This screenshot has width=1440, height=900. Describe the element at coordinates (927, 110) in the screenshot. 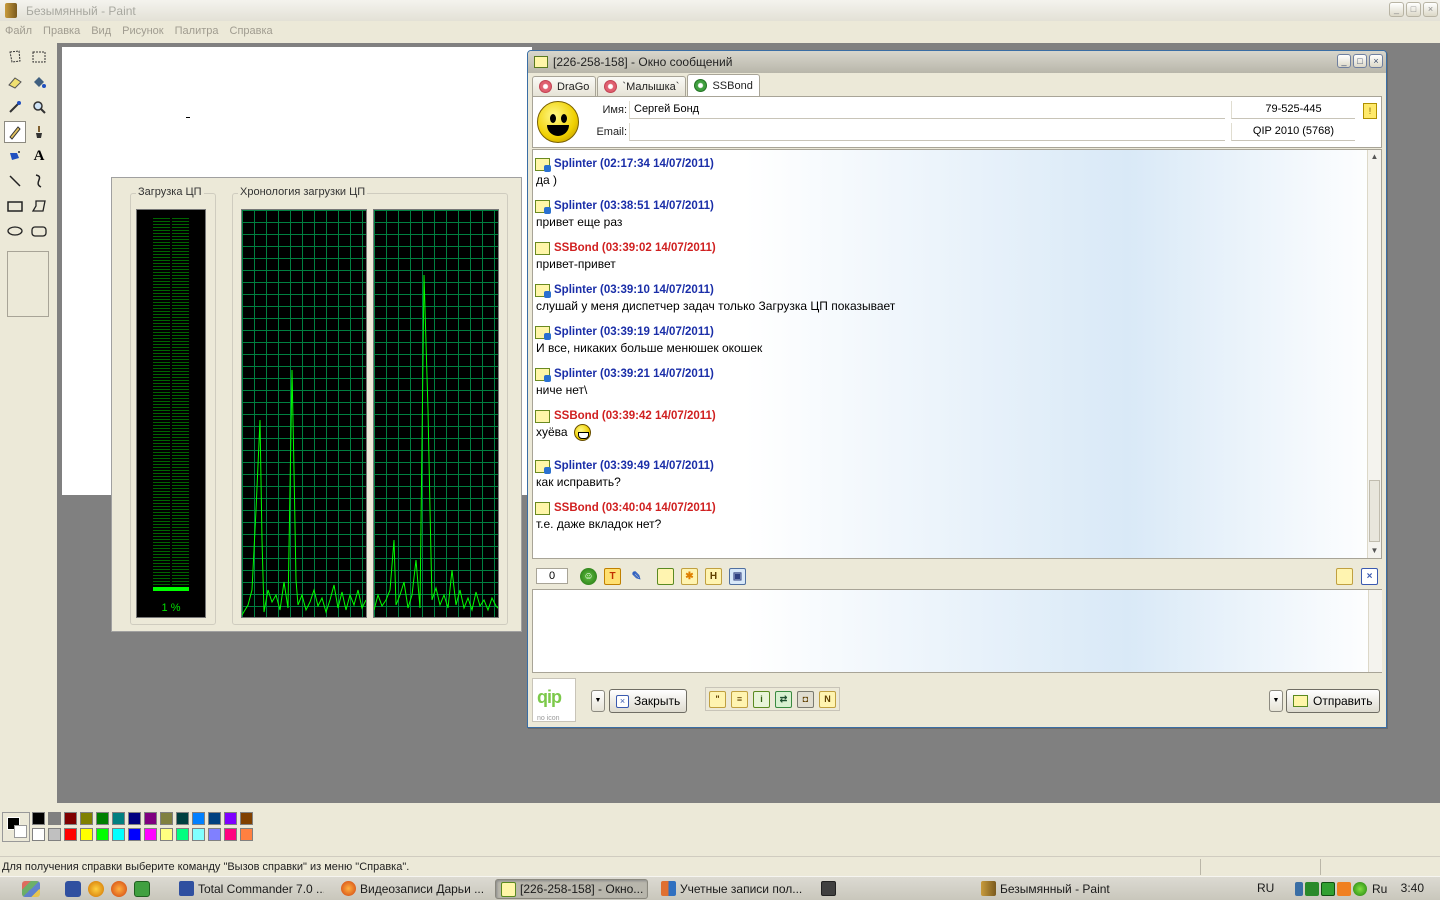

I see `contact-name-field: Сергей Бонд` at that location.